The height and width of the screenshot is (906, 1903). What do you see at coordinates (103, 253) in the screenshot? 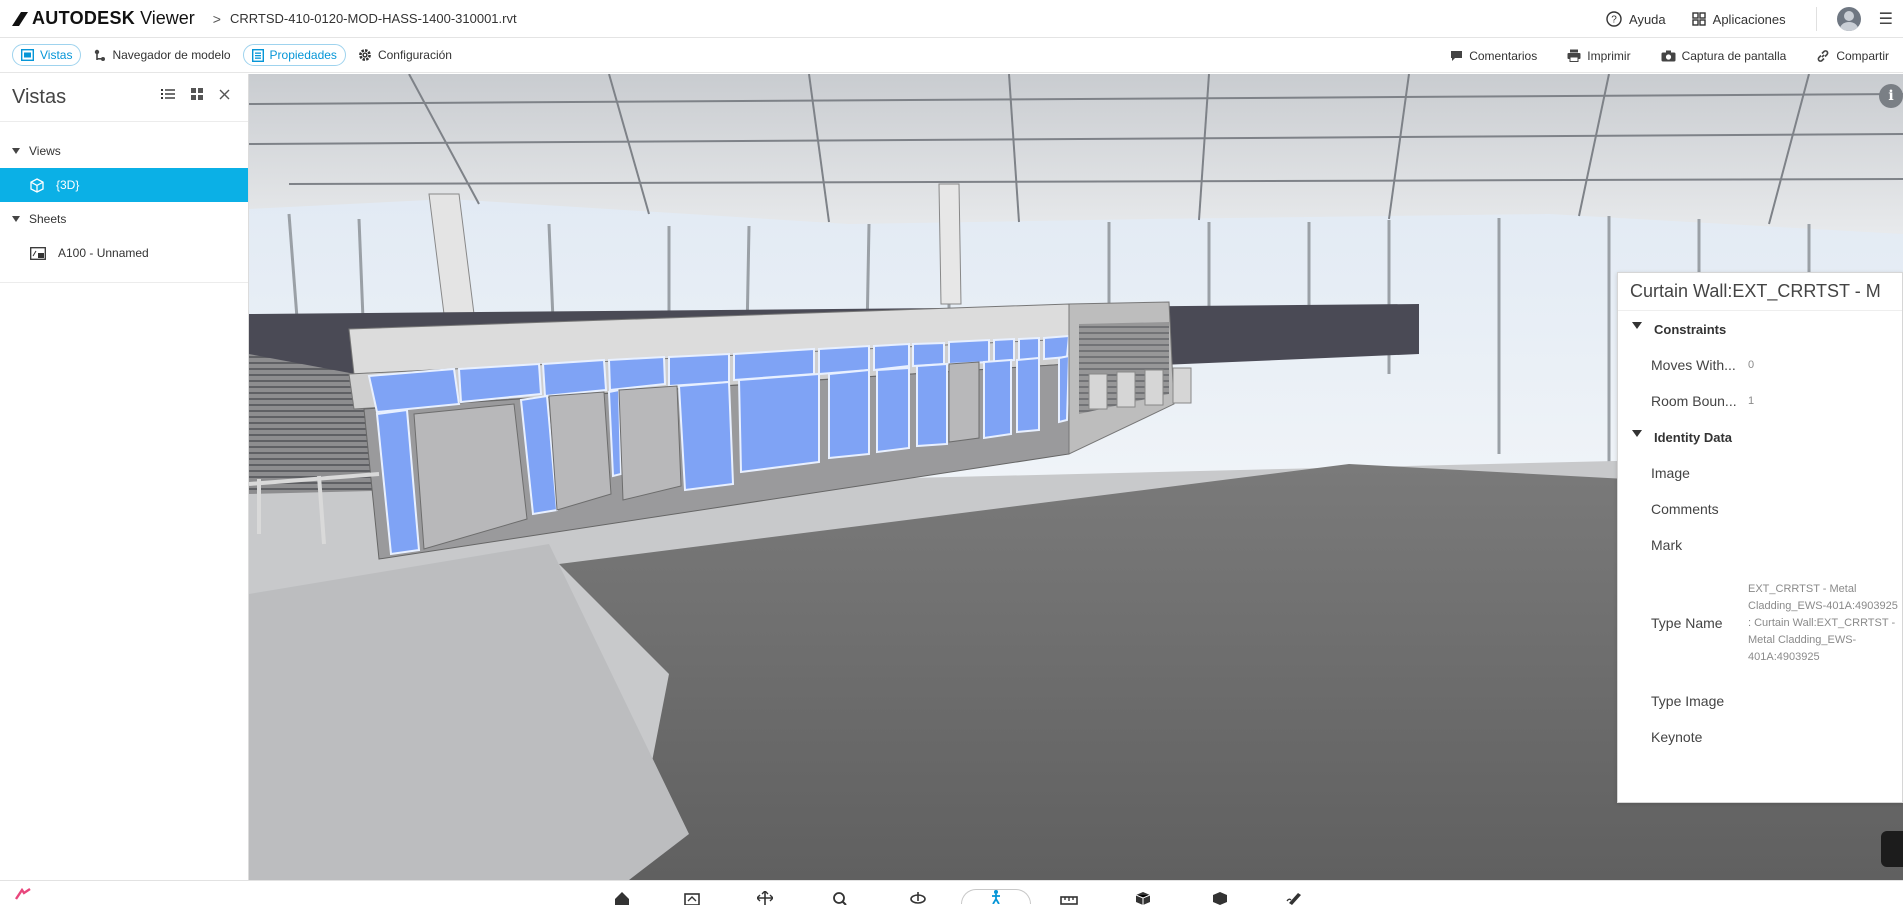
I see `tree-item-label: A100 - Unnamed` at bounding box center [103, 253].